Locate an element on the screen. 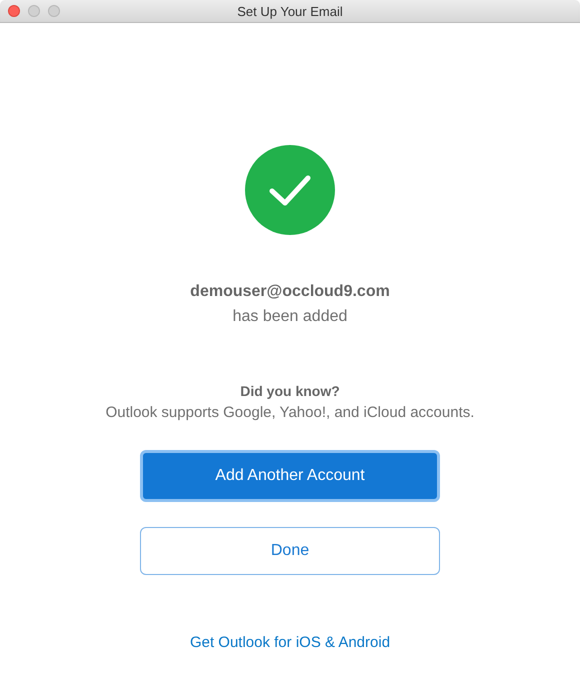 This screenshot has height=699, width=580. tip-heading: Did you know? is located at coordinates (290, 391).